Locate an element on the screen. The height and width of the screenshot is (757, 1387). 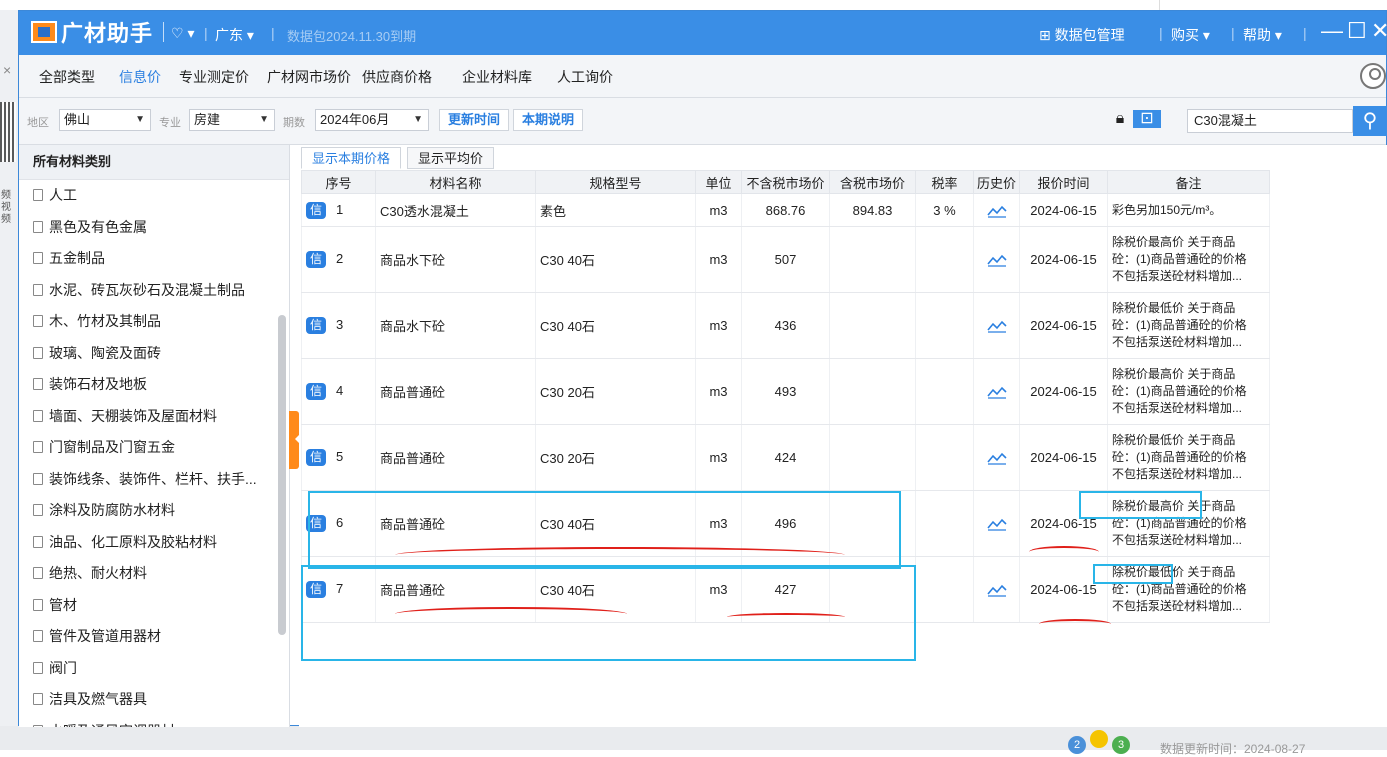
sidebar-item: 门窗制品及门窗五金 is located at coordinates (154, 448).